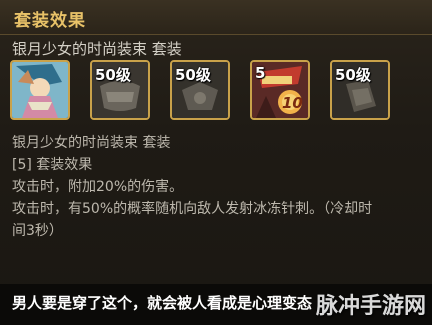  Describe the element at coordinates (91, 143) in the screenshot. I see `set-name: 银月少女的时尚装束 套装` at that location.